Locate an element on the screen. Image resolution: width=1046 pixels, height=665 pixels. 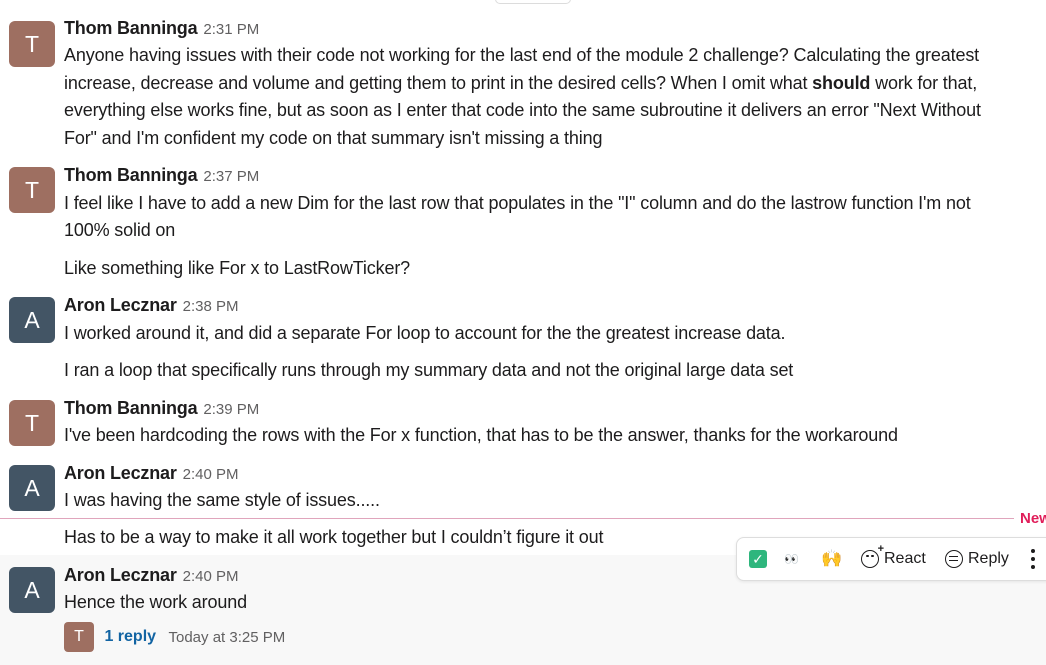
thread-replies: T 1 reply Today at 3:25 PM is located at coordinates (174, 637).